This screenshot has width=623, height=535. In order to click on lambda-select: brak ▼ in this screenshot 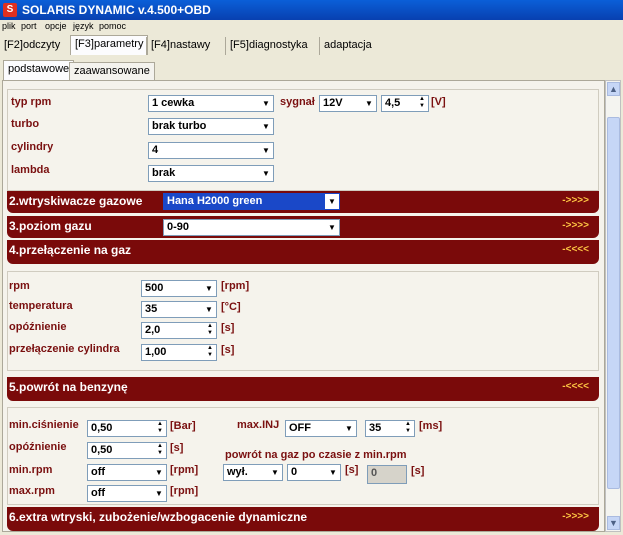, I will do `click(211, 173)`.